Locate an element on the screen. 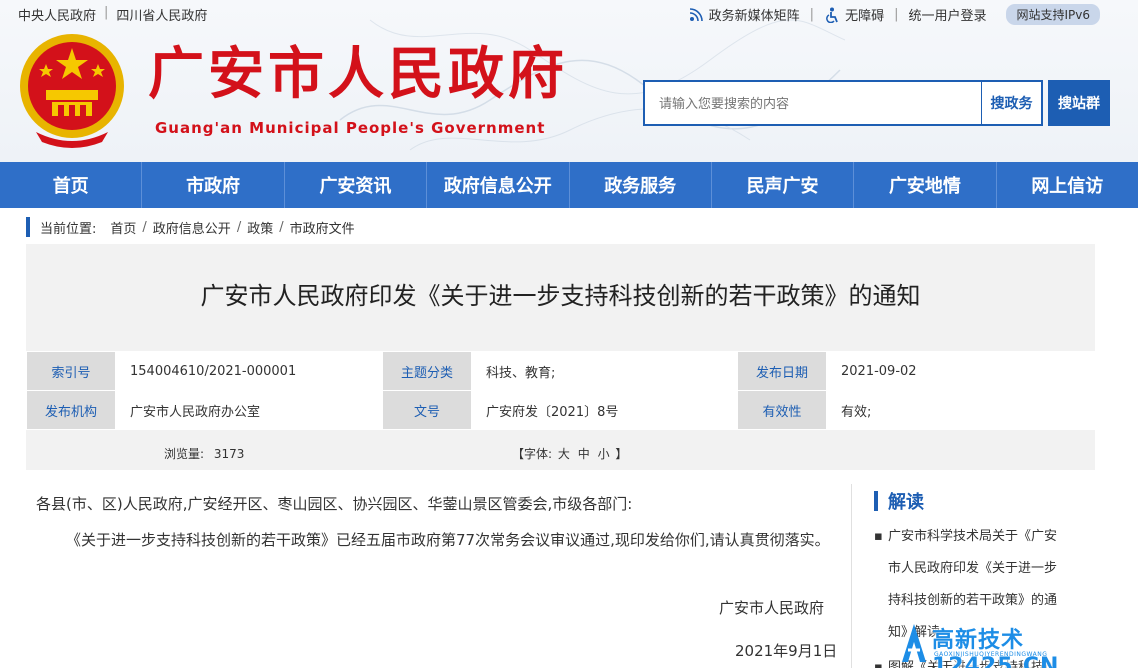 The height and width of the screenshot is (668, 1138). doc-no-value: 广安府发〔2021〕8号 is located at coordinates (604, 410).